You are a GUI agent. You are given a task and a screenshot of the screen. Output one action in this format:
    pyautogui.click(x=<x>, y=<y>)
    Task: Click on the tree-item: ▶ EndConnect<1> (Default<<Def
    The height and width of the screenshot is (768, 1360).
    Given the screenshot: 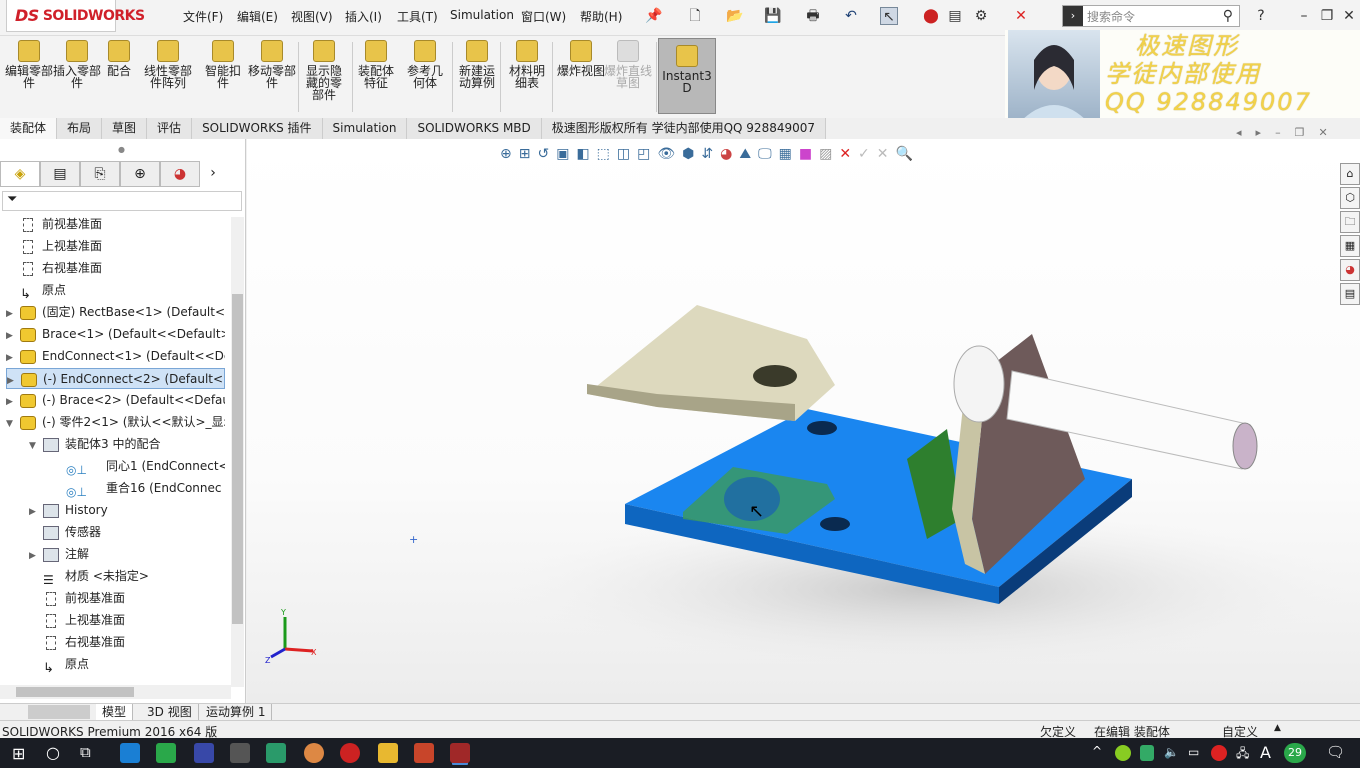 What is the action you would take?
    pyautogui.click(x=115, y=356)
    